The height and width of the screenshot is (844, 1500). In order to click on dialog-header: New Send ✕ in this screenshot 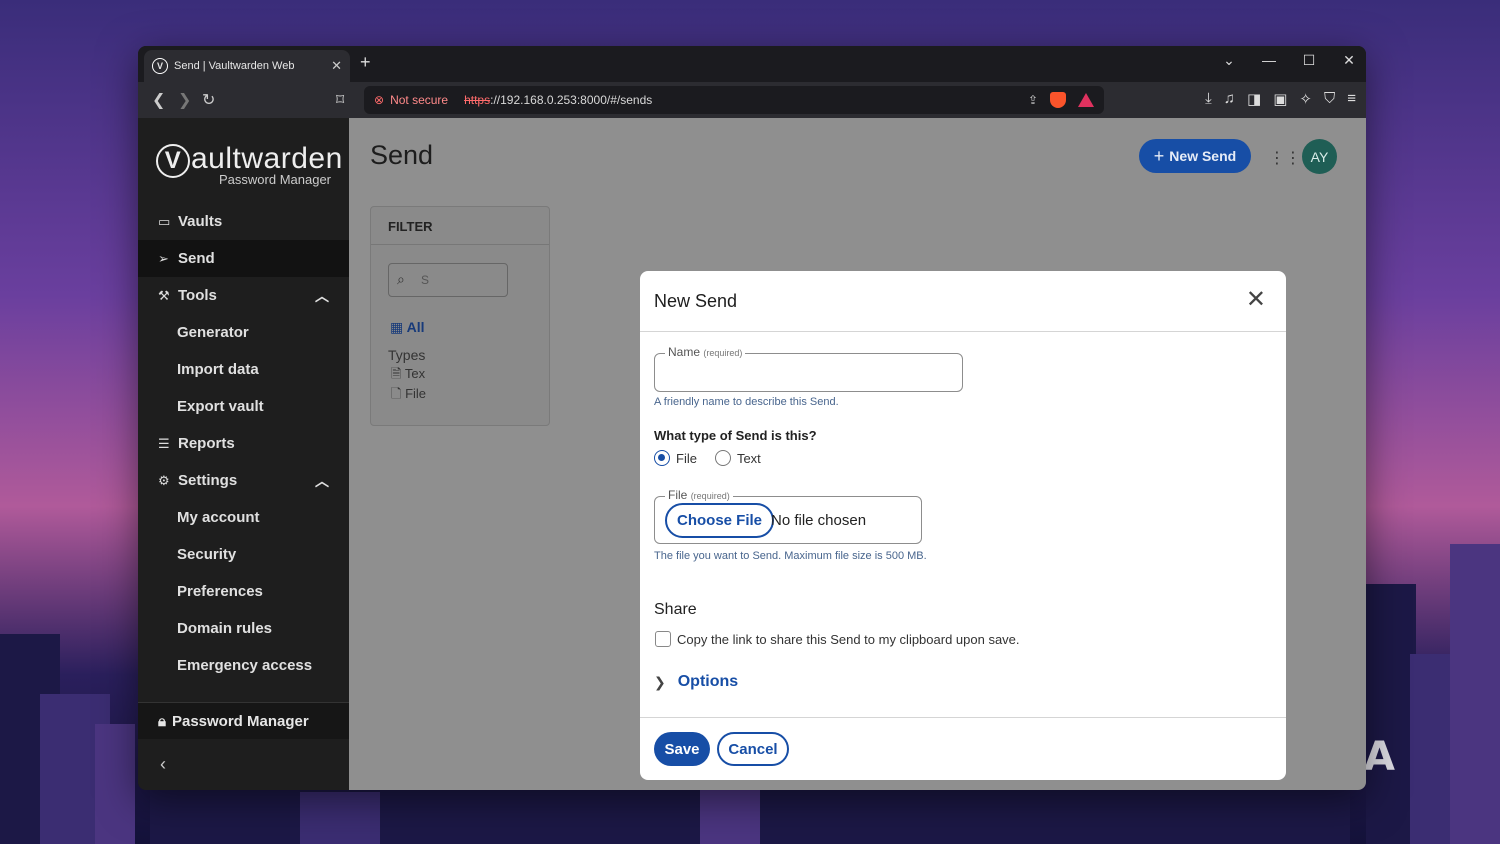, I will do `click(963, 301)`.